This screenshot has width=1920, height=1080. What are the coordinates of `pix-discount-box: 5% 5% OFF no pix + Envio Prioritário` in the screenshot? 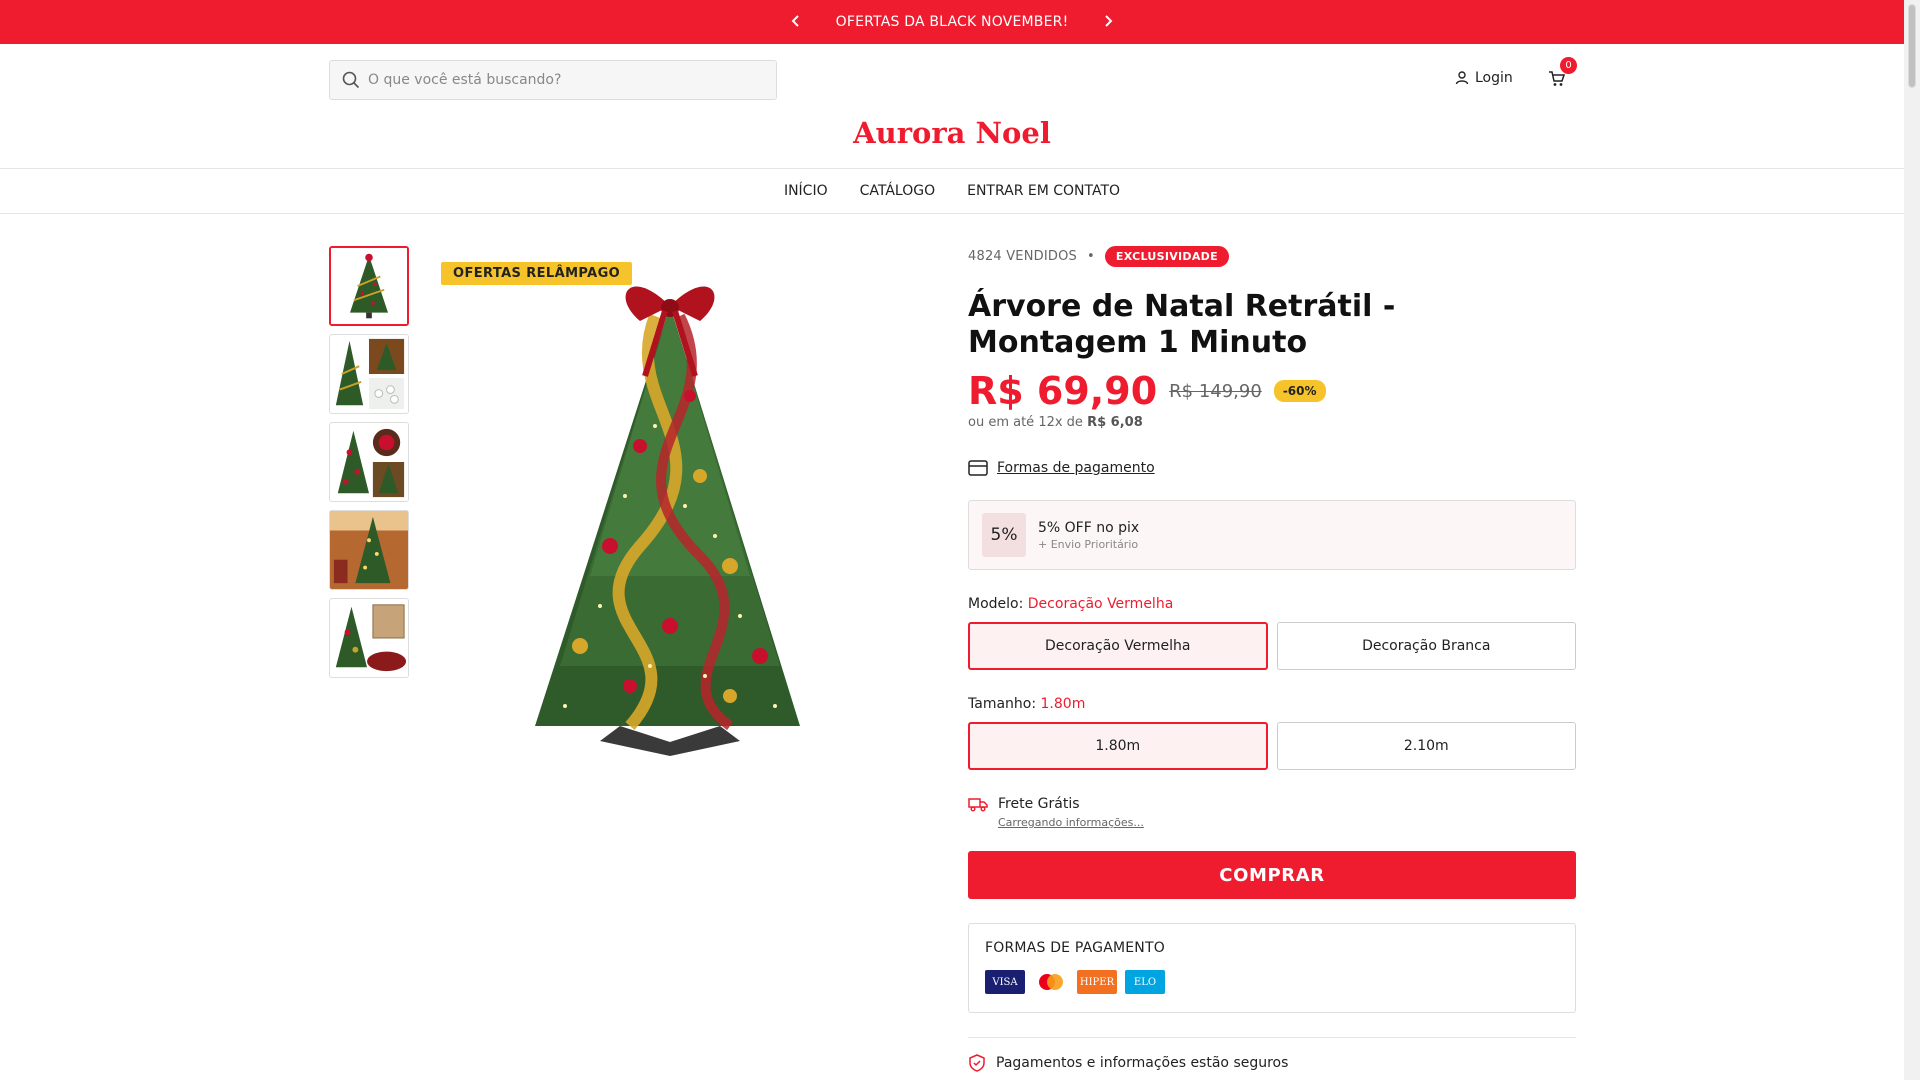 It's located at (1272, 535).